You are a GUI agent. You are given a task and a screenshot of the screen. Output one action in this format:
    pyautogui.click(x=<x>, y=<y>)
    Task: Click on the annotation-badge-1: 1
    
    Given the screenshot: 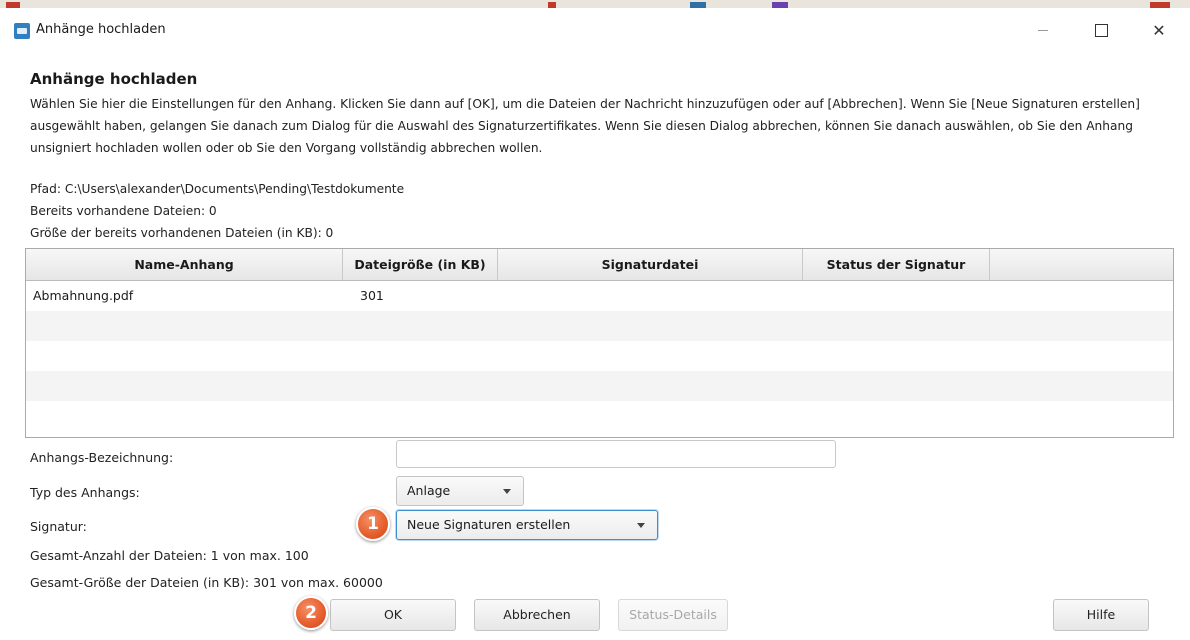 What is the action you would take?
    pyautogui.click(x=373, y=524)
    